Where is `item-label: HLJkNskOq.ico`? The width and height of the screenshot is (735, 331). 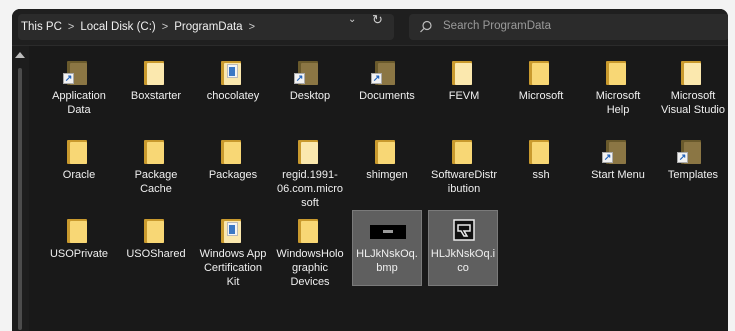 item-label: HLJkNskOq.ico is located at coordinates (463, 261).